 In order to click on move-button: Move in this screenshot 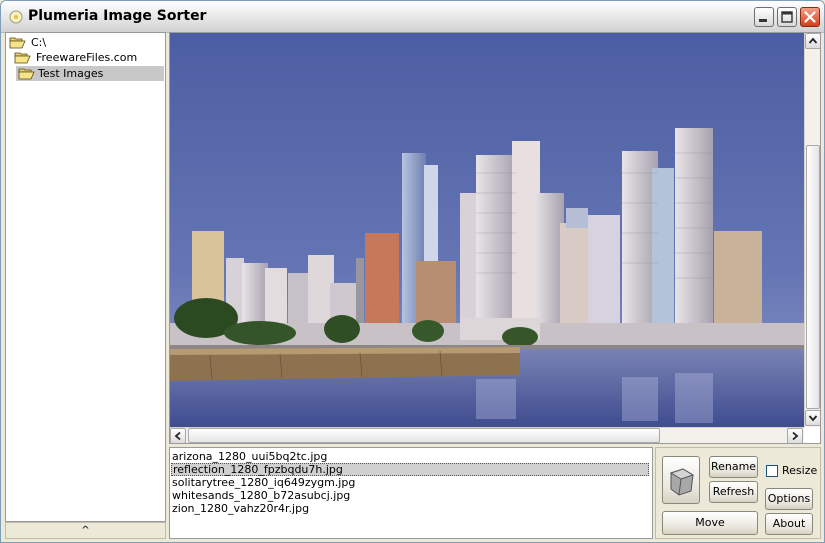, I will do `click(710, 523)`.